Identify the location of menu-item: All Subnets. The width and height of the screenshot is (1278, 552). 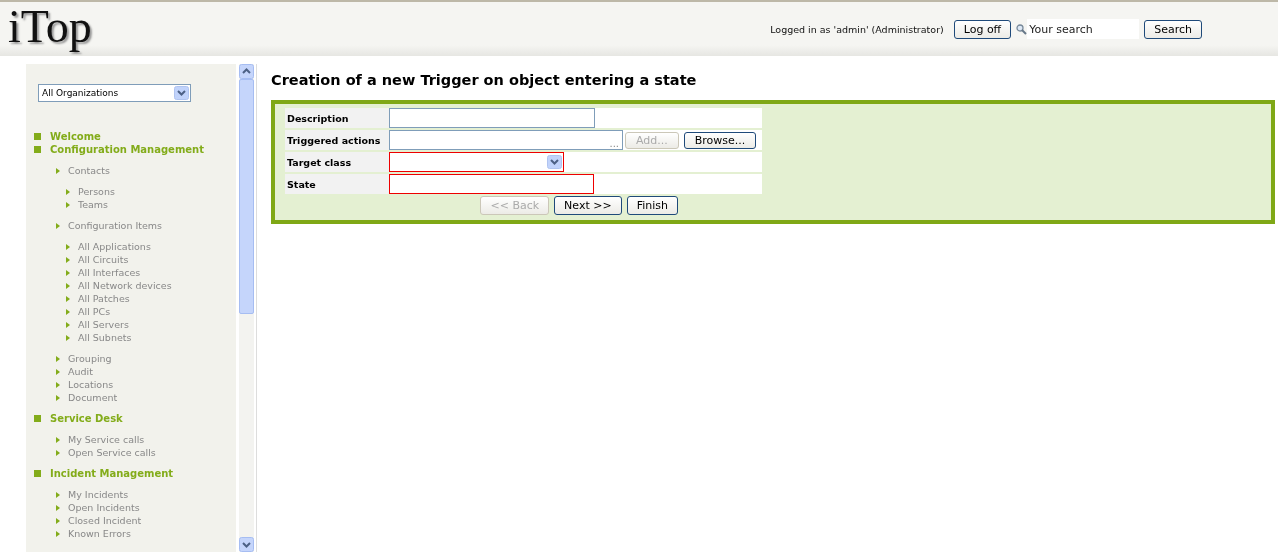
(131, 337).